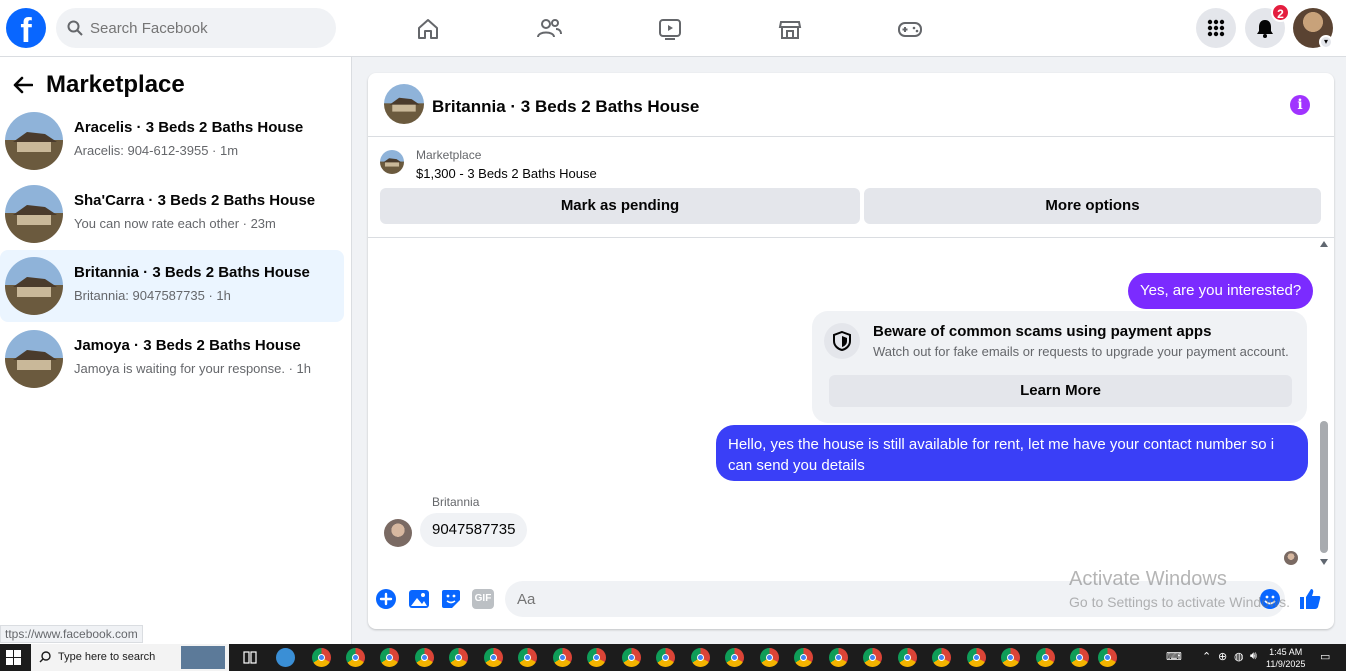  Describe the element at coordinates (549, 29) in the screenshot. I see `friends-icon` at that location.